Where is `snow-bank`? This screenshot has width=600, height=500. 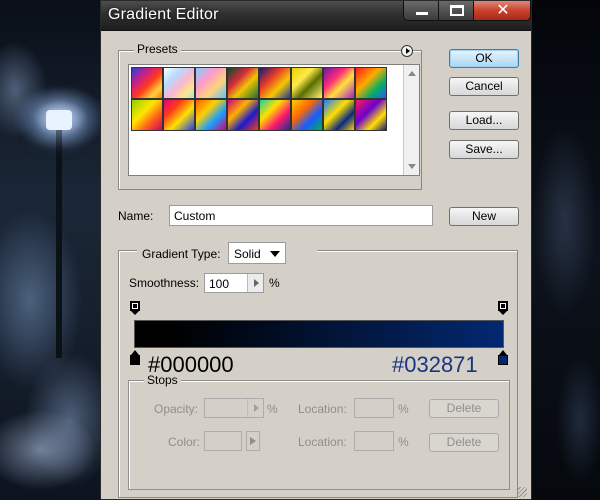 snow-bank is located at coordinates (55, 445).